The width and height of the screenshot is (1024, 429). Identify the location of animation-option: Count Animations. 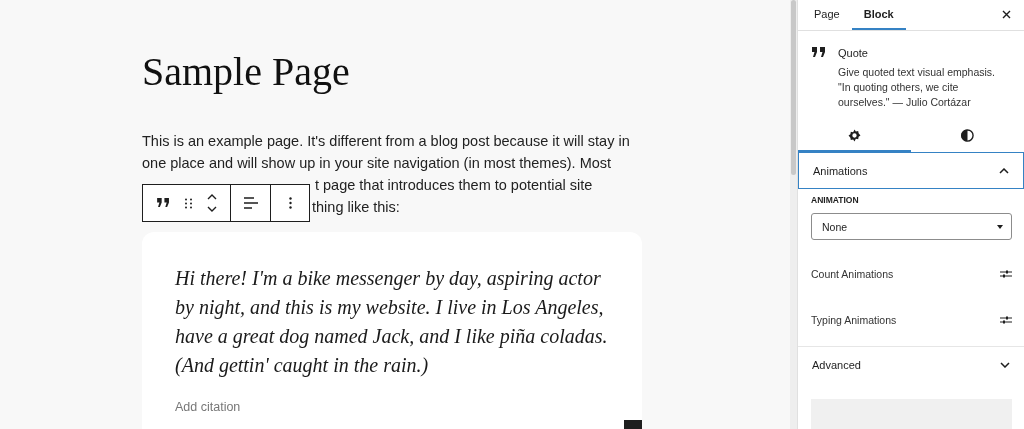
(911, 274).